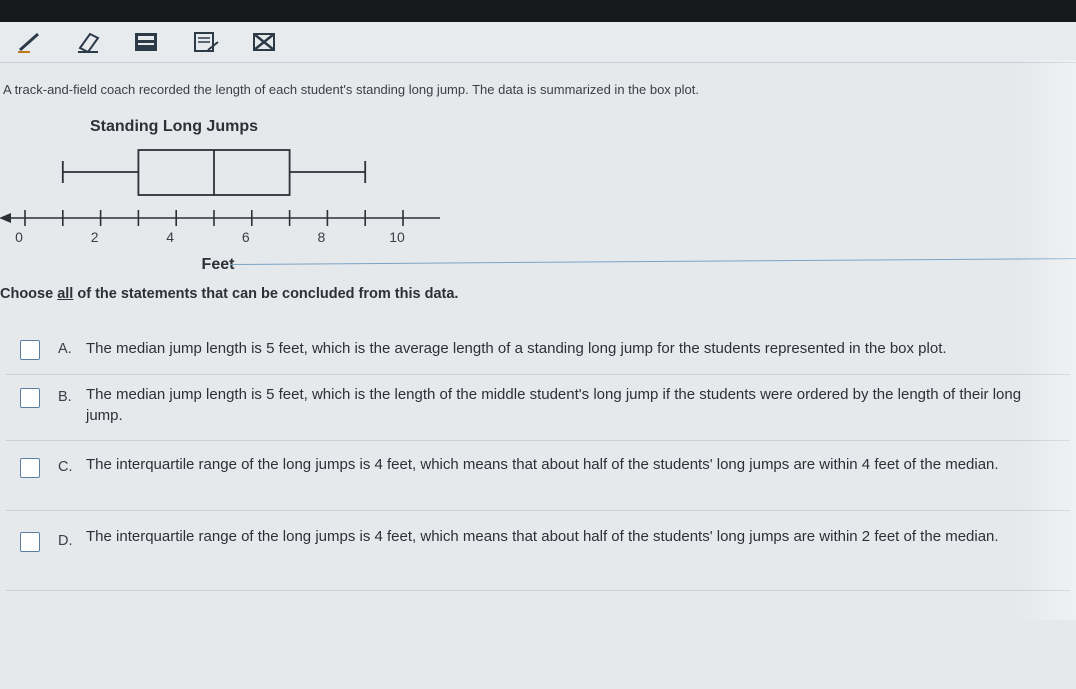 The image size is (1076, 689). I want to click on checkbox-d, so click(30, 542).